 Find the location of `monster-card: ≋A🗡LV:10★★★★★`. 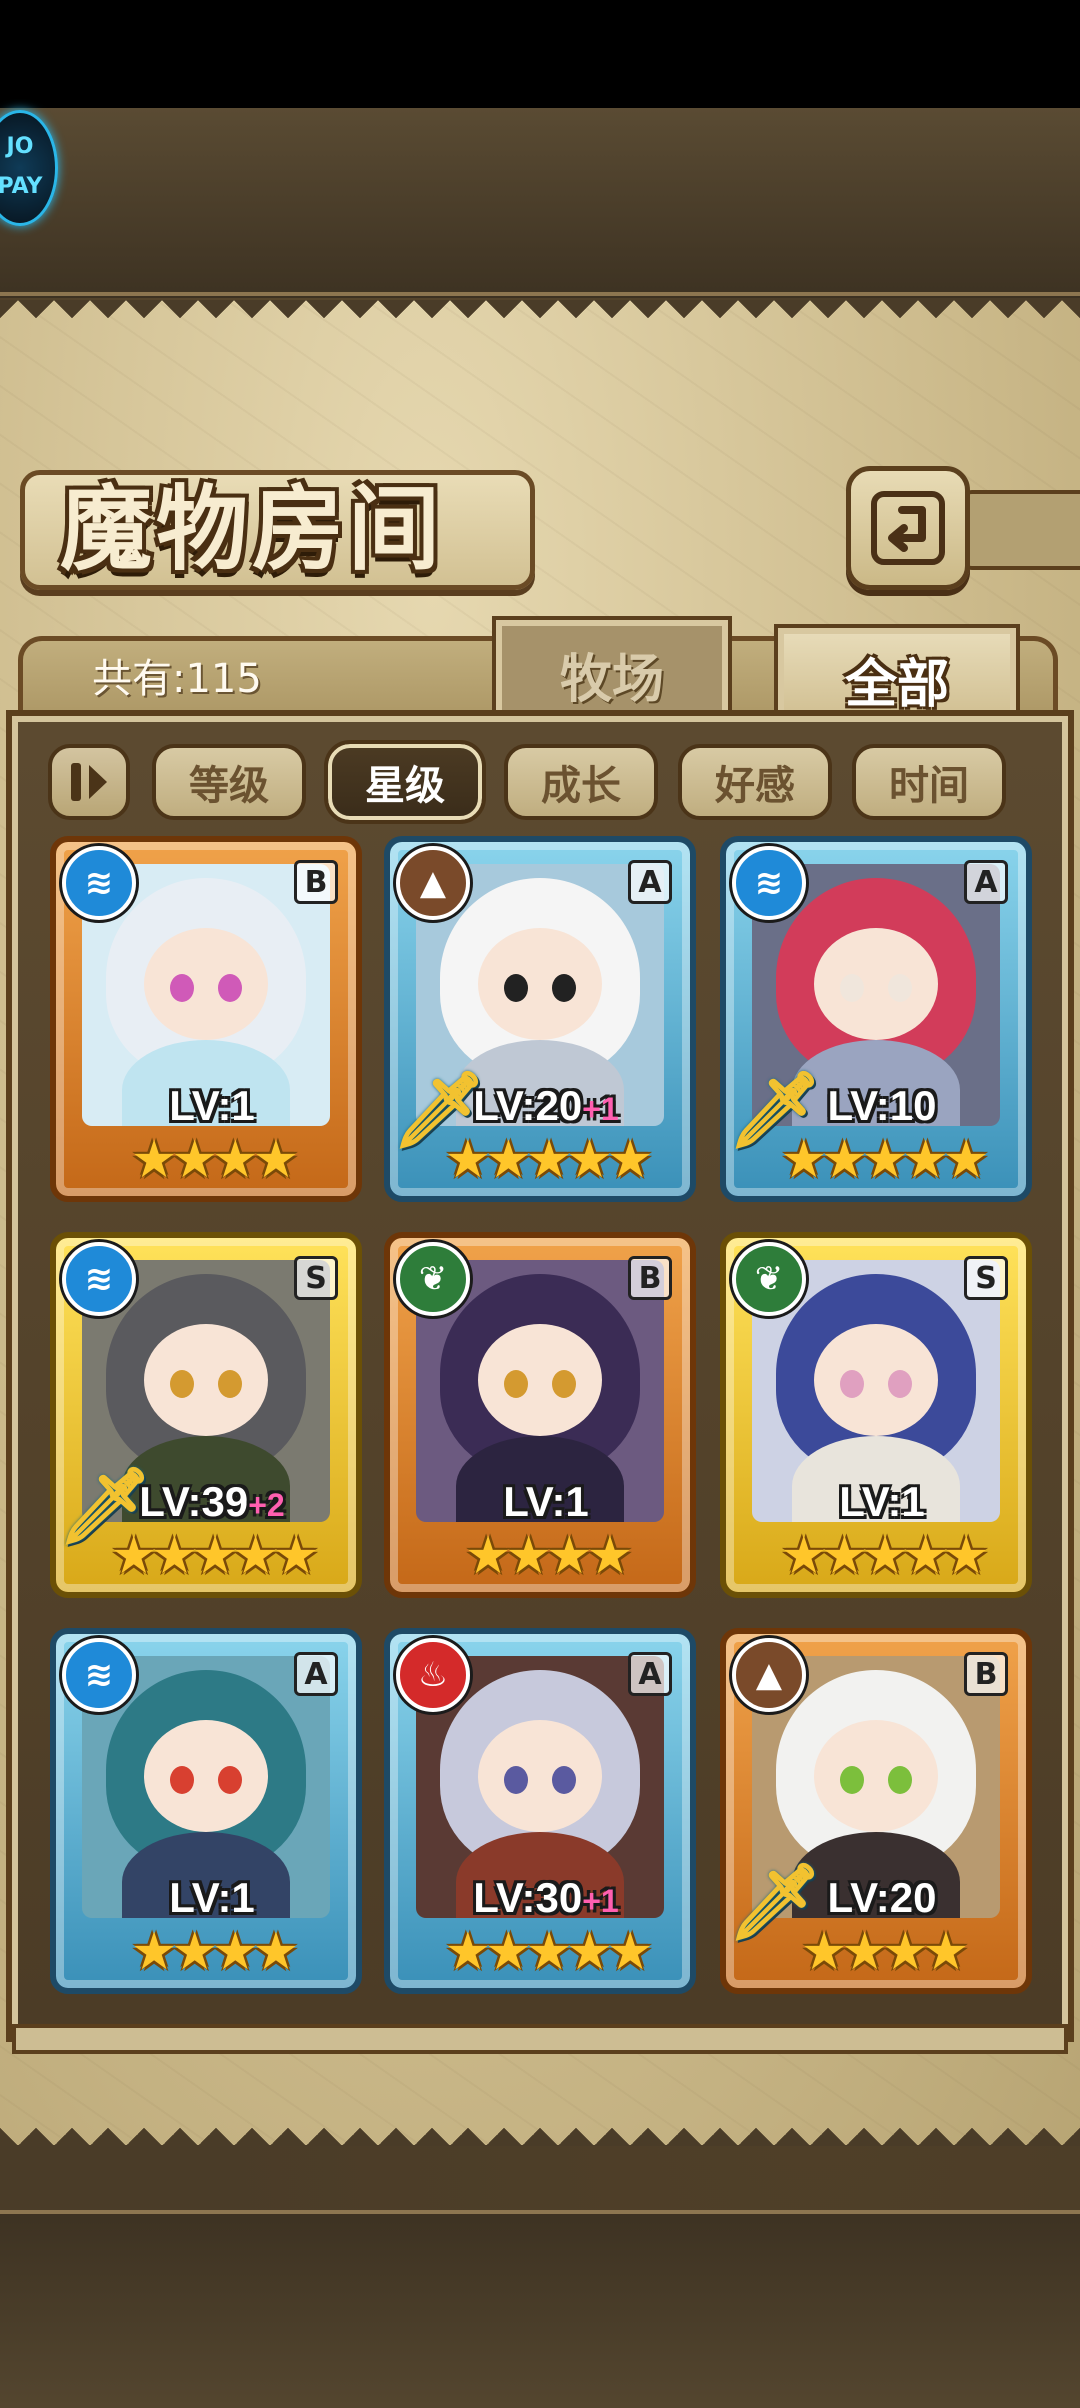

monster-card: ≋A🗡LV:10★★★★★ is located at coordinates (876, 1019).